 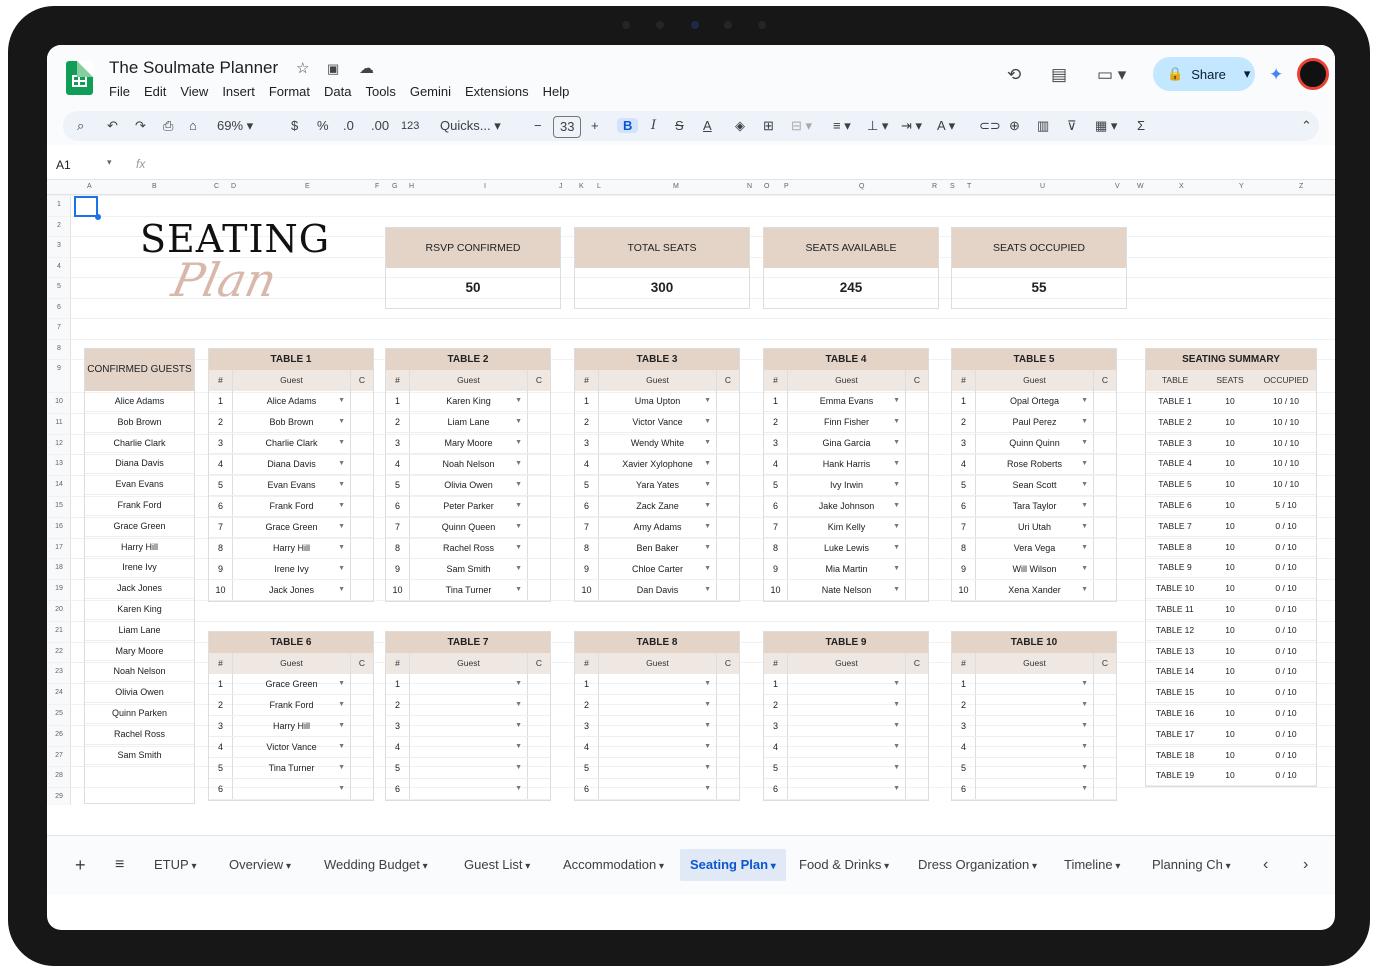 What do you see at coordinates (59, 245) in the screenshot?
I see `row-header: 3` at bounding box center [59, 245].